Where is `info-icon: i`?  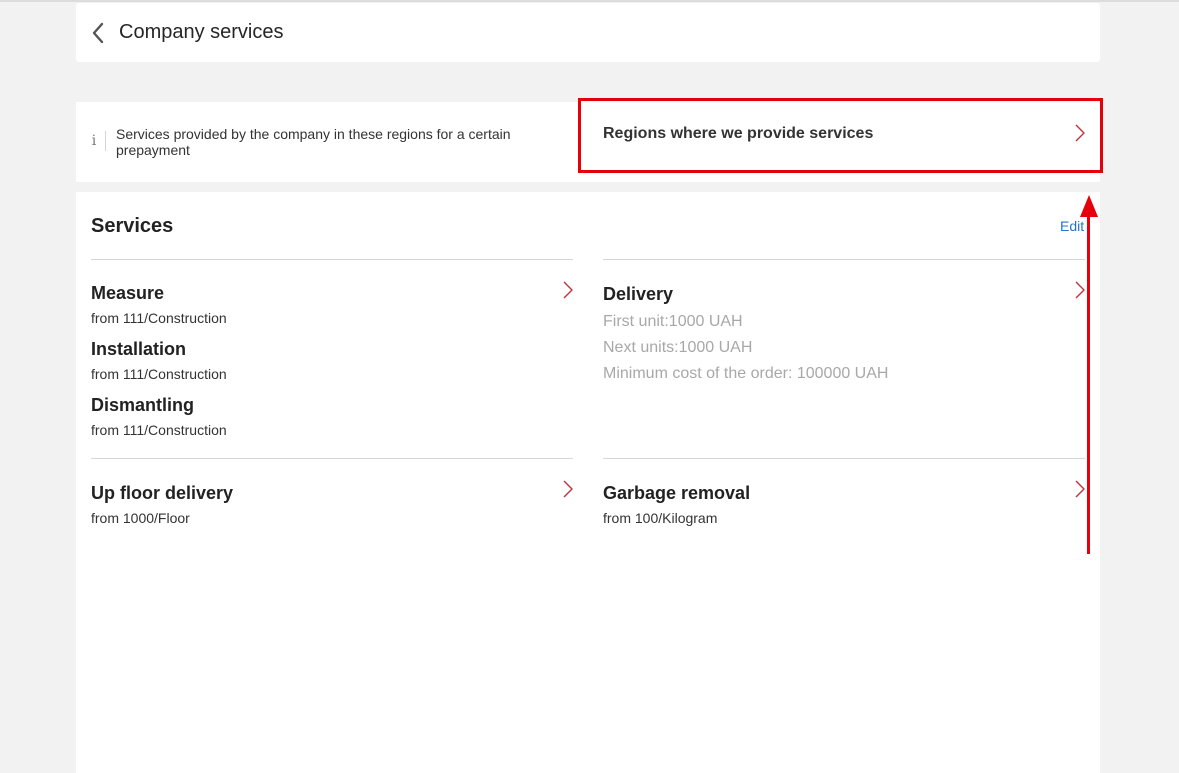 info-icon: i is located at coordinates (94, 141).